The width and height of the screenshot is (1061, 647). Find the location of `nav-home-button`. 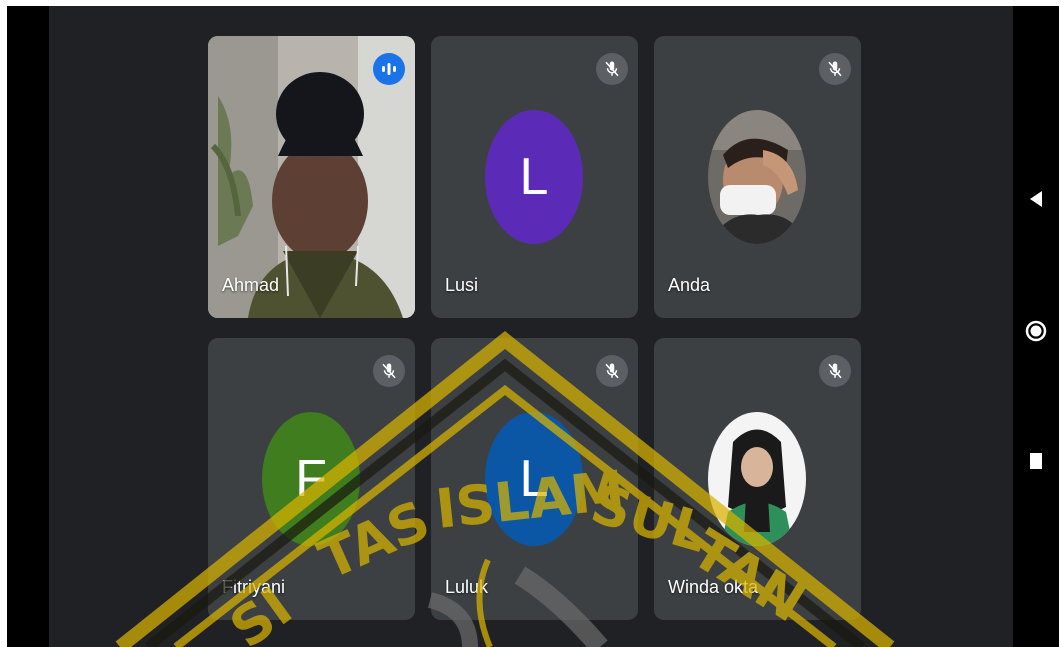

nav-home-button is located at coordinates (1036, 331).